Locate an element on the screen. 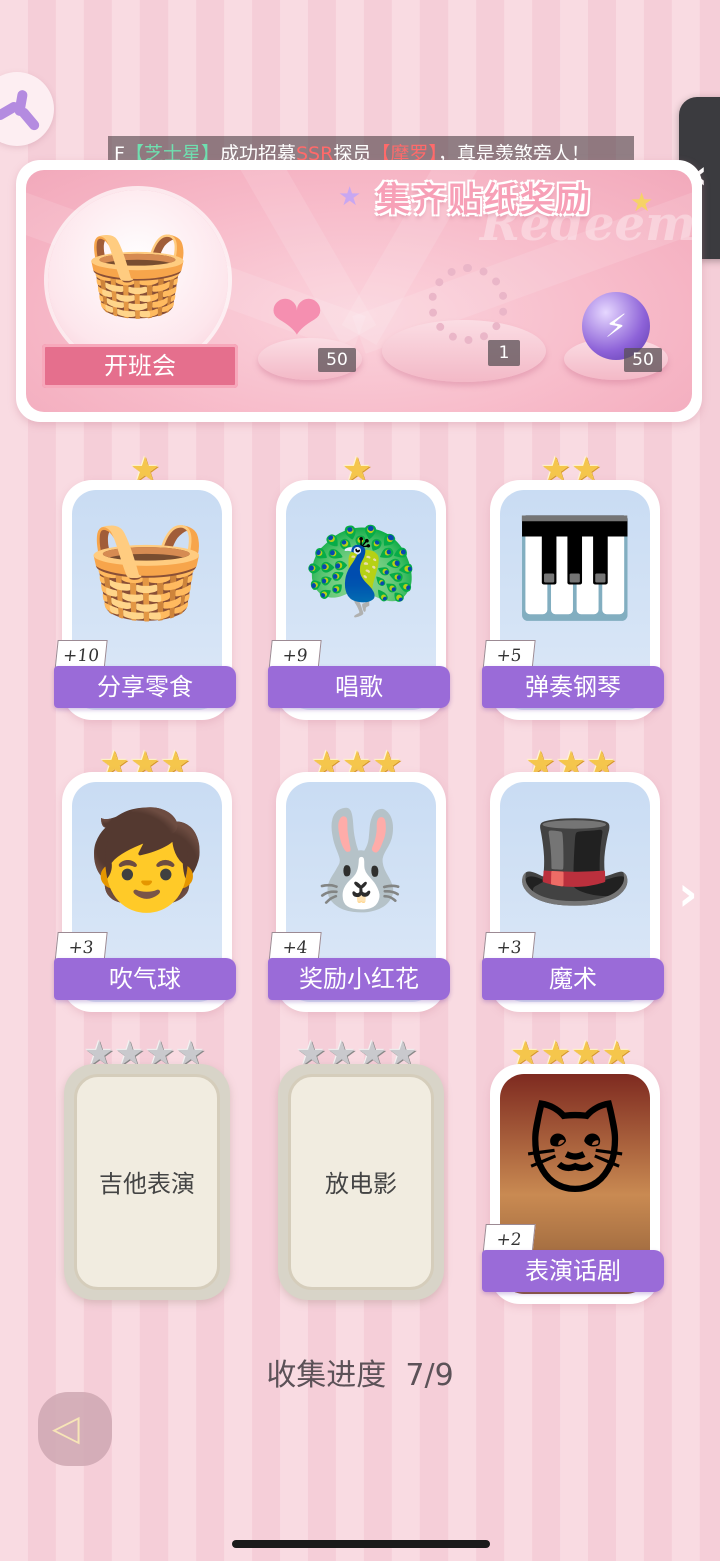  locked-card-guitar: 吉他表演 is located at coordinates (147, 1182).